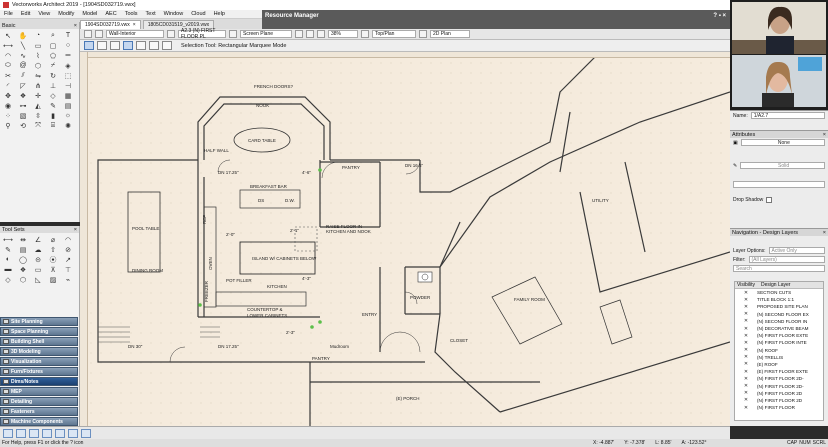  I want to click on settings-icon, so click(167, 45).